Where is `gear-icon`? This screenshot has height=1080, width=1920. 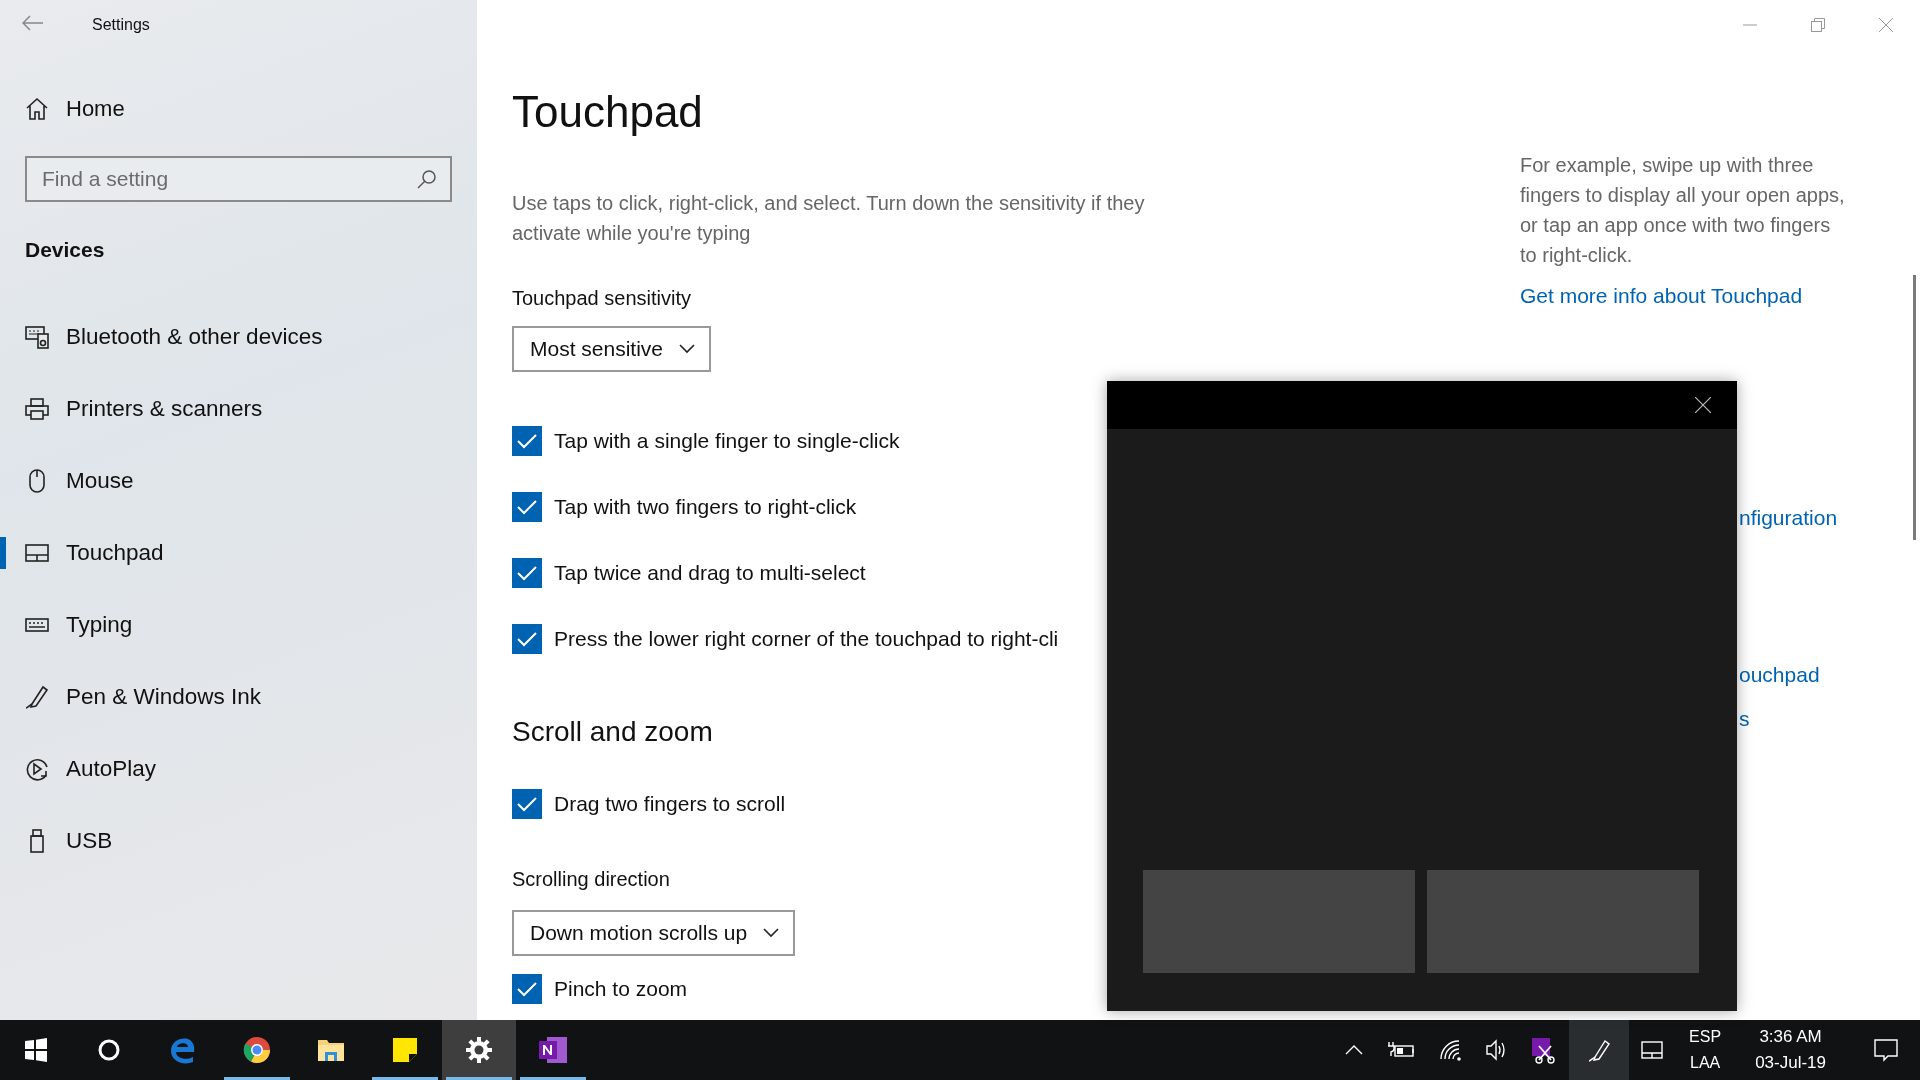 gear-icon is located at coordinates (479, 1050).